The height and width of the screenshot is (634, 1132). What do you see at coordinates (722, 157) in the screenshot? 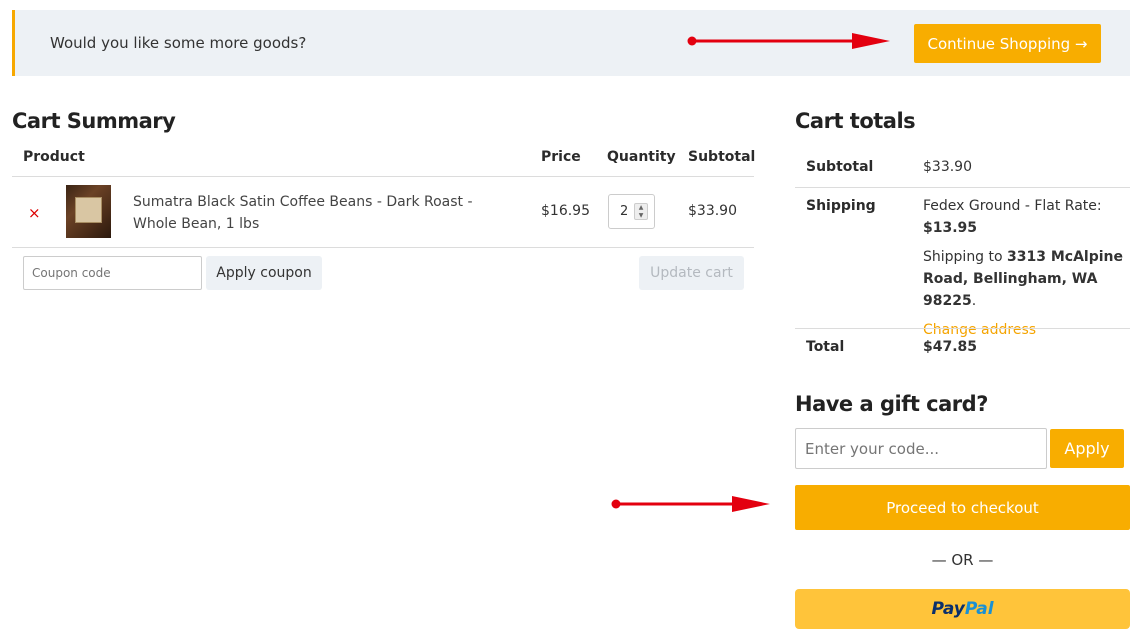
I see `column-header-subtotal: Subtotal` at bounding box center [722, 157].